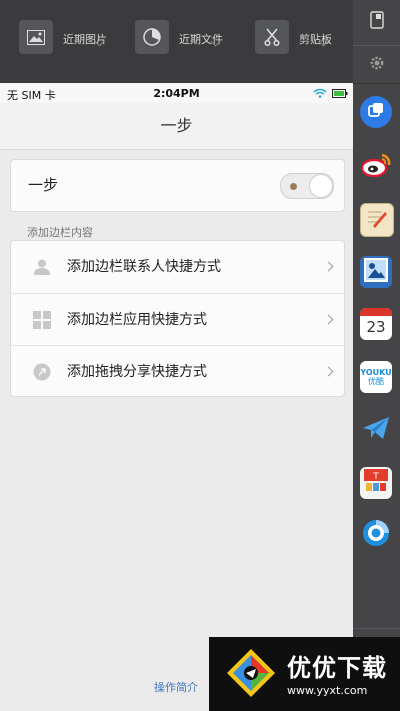  What do you see at coordinates (375, 477) in the screenshot?
I see `svg-text: T` at bounding box center [375, 477].